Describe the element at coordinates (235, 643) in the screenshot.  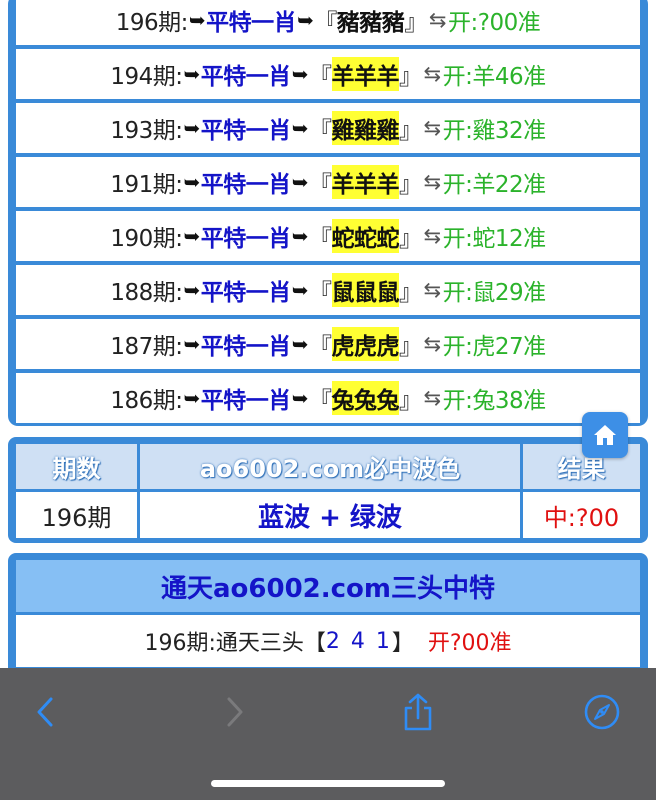
I see `santou-prefix: 196期:通天三头【` at that location.